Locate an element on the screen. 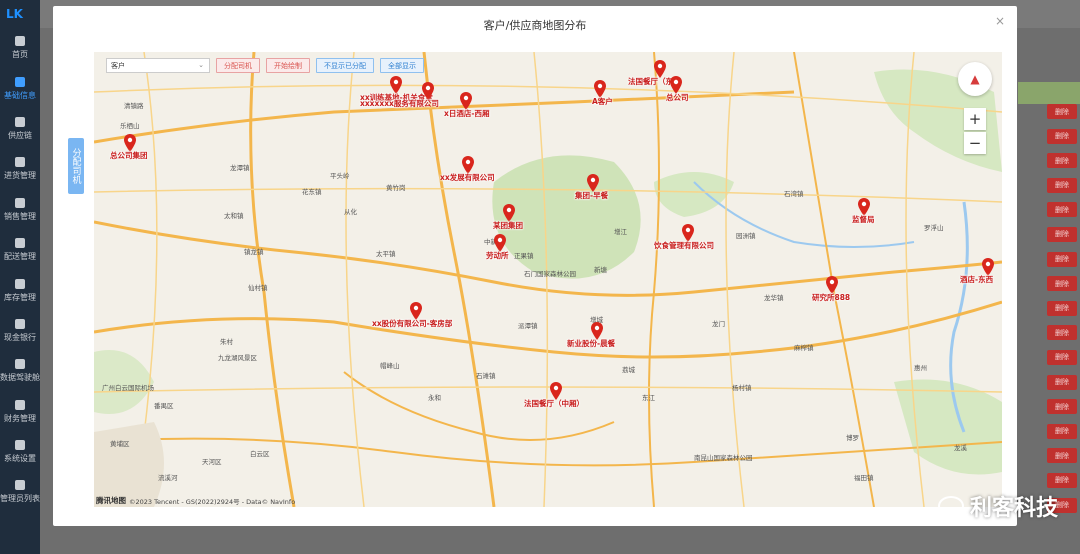  sidebar-item: 配送管理 is located at coordinates (20, 250).